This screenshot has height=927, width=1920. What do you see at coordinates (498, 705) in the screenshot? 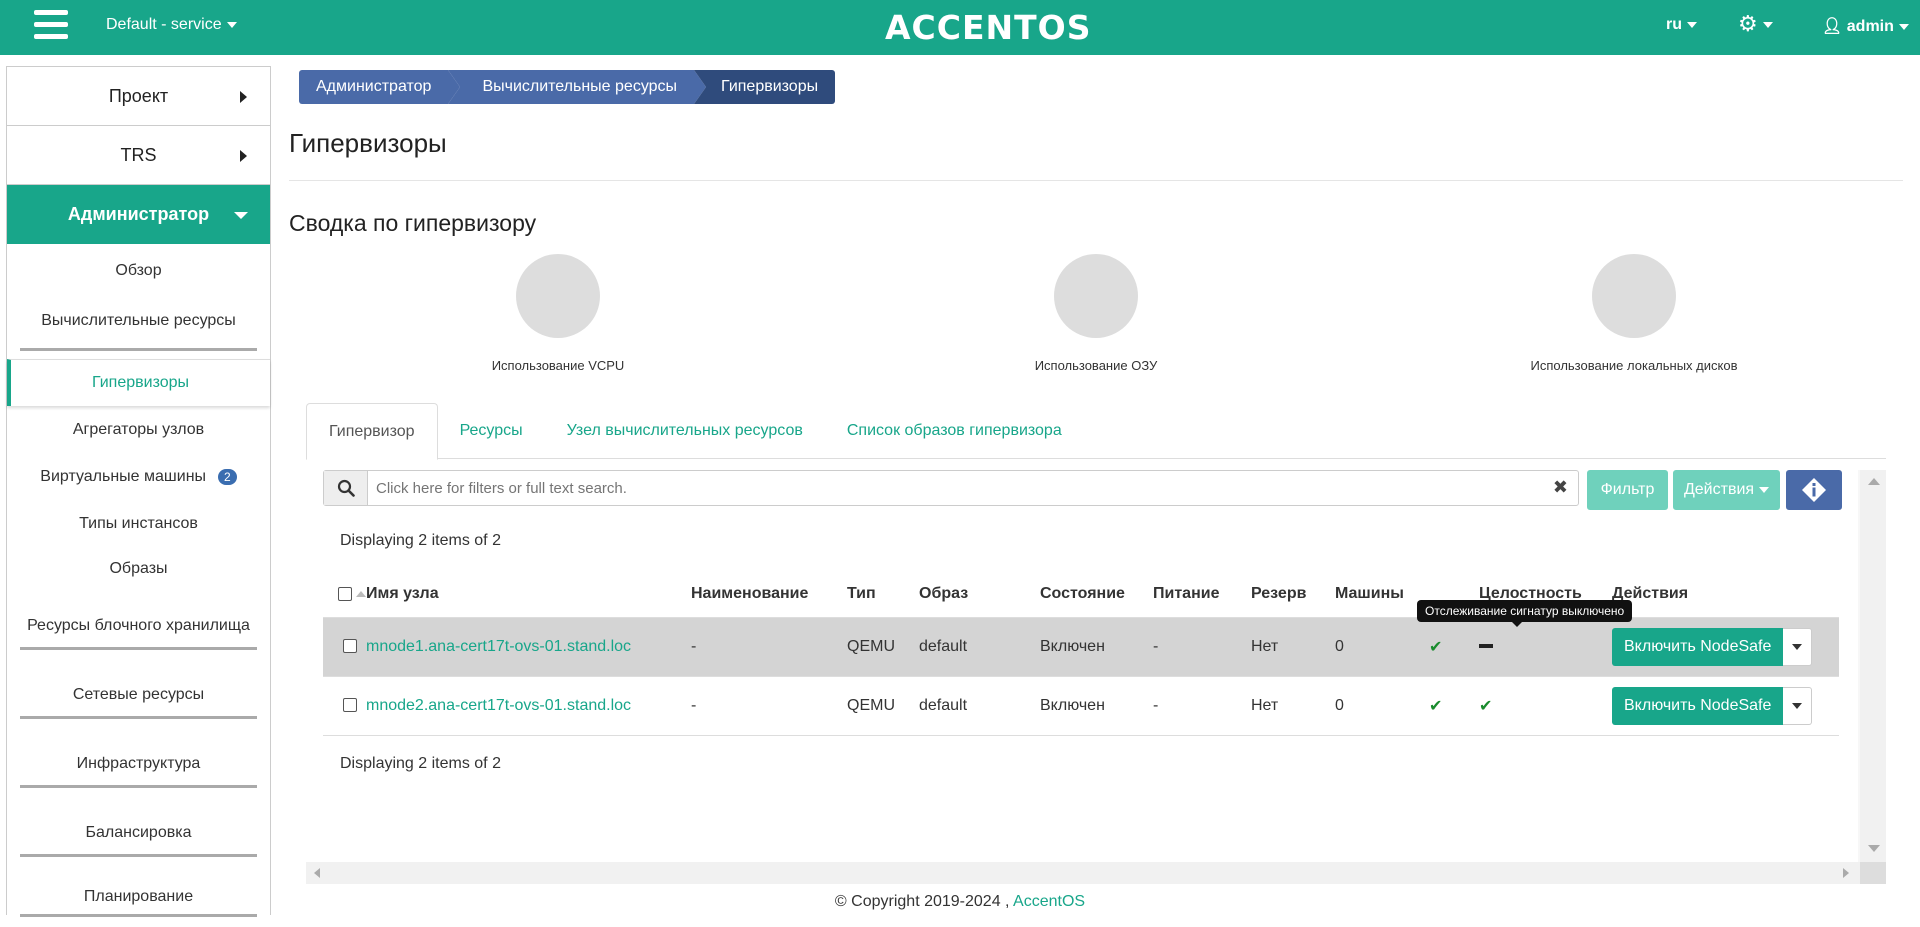
I see `host-link: mnode2.ana-cert17t-ovs-01.stand.loc` at bounding box center [498, 705].